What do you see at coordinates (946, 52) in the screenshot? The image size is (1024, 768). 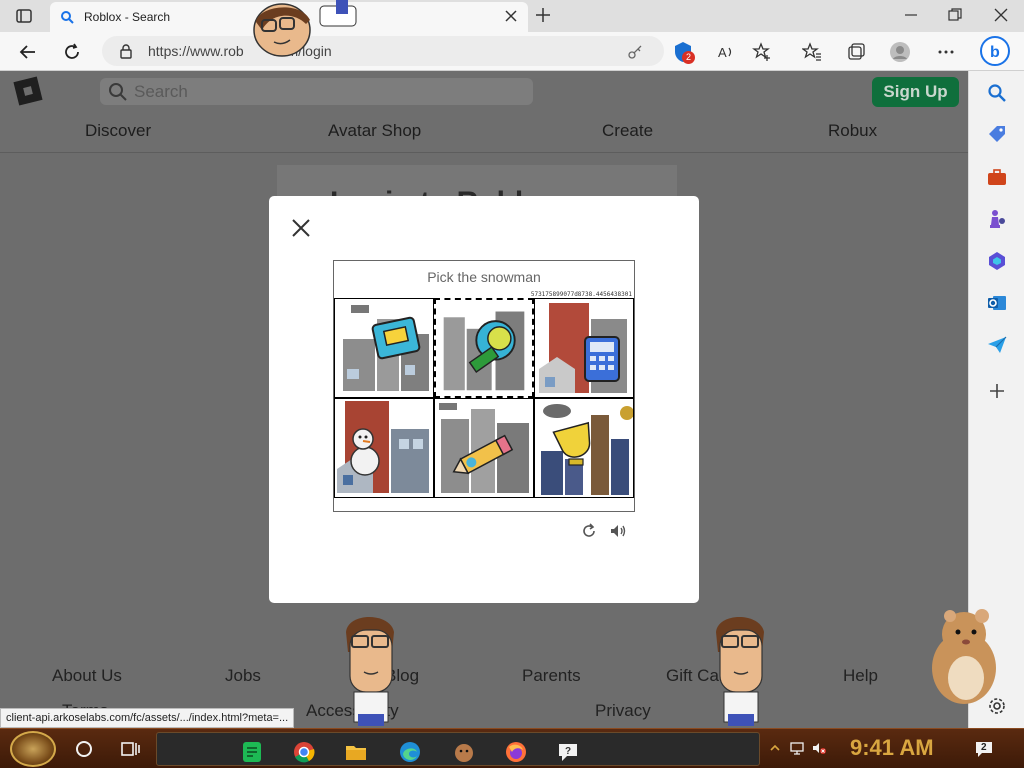 I see `more-menu-icon` at bounding box center [946, 52].